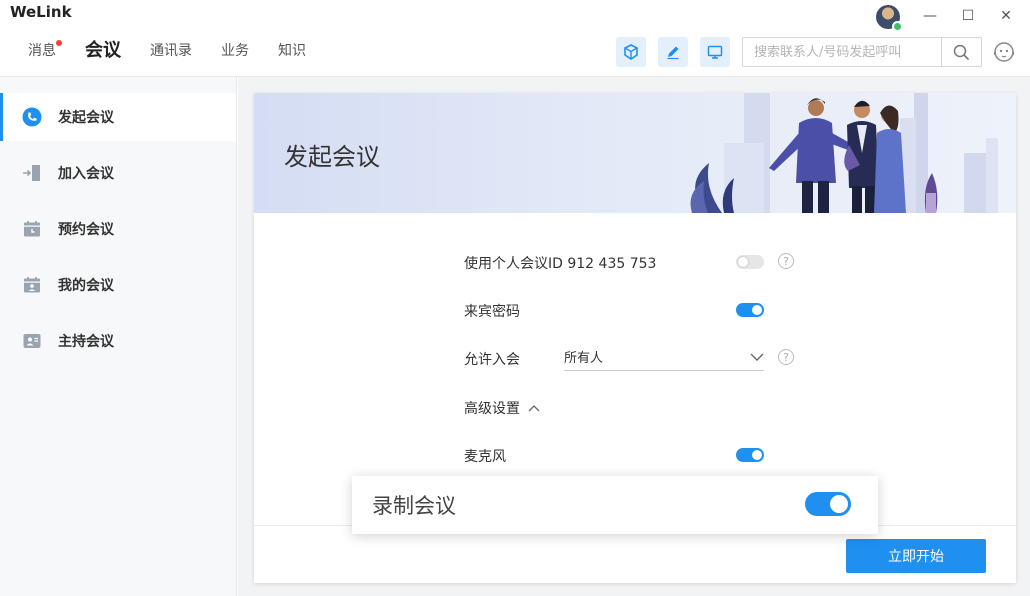 Image resolution: width=1030 pixels, height=596 pixels. I want to click on online-status-icon, so click(897, 26).